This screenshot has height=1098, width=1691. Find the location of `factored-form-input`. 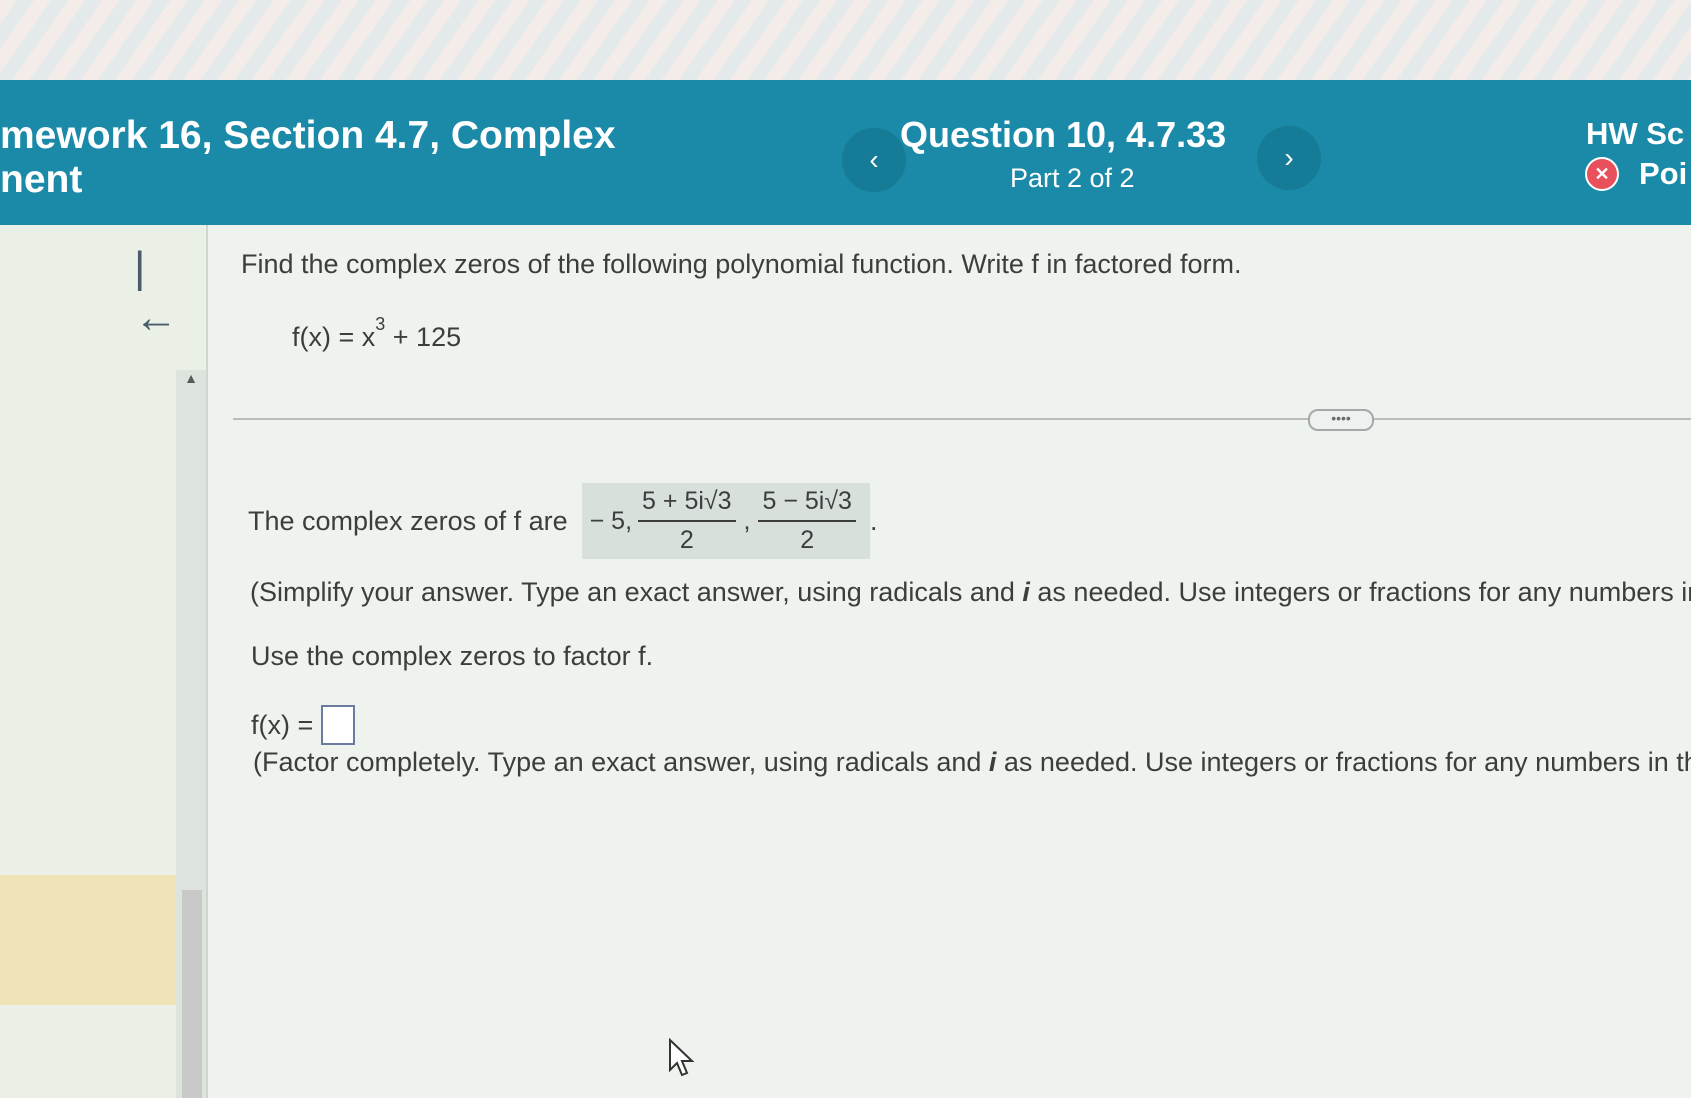

factored-form-input is located at coordinates (338, 725).